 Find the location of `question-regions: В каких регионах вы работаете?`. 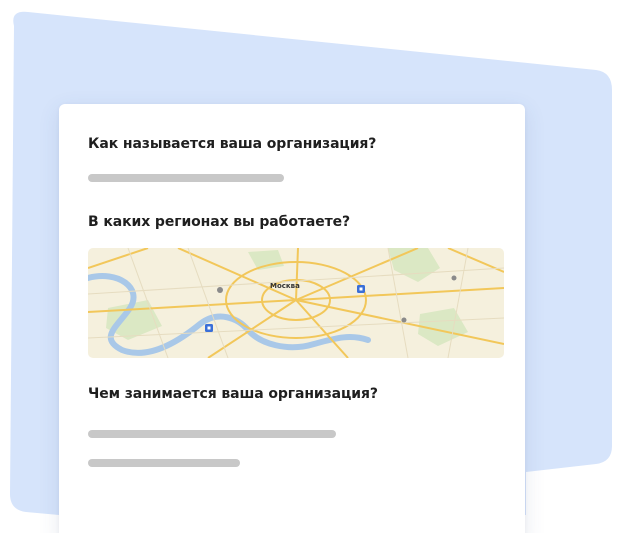

question-regions: В каких регионах вы работаете? is located at coordinates (219, 222).